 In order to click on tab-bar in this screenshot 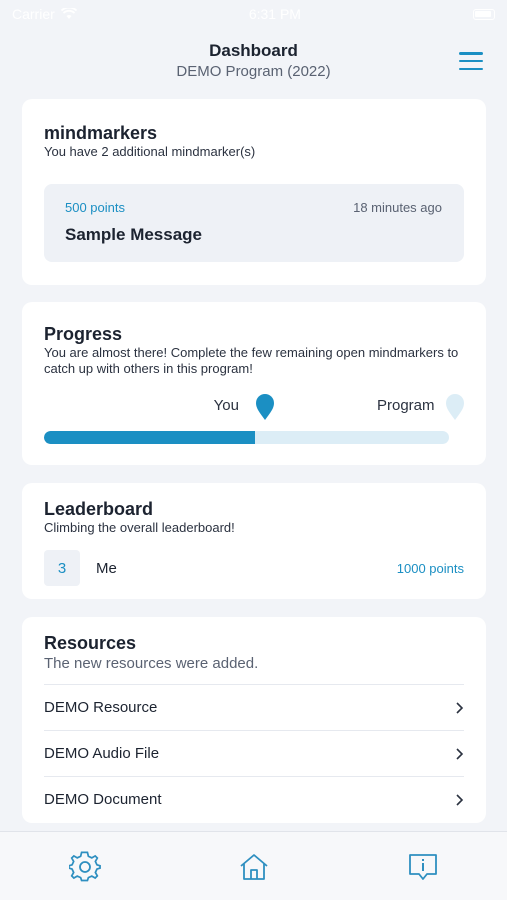, I will do `click(253, 865)`.